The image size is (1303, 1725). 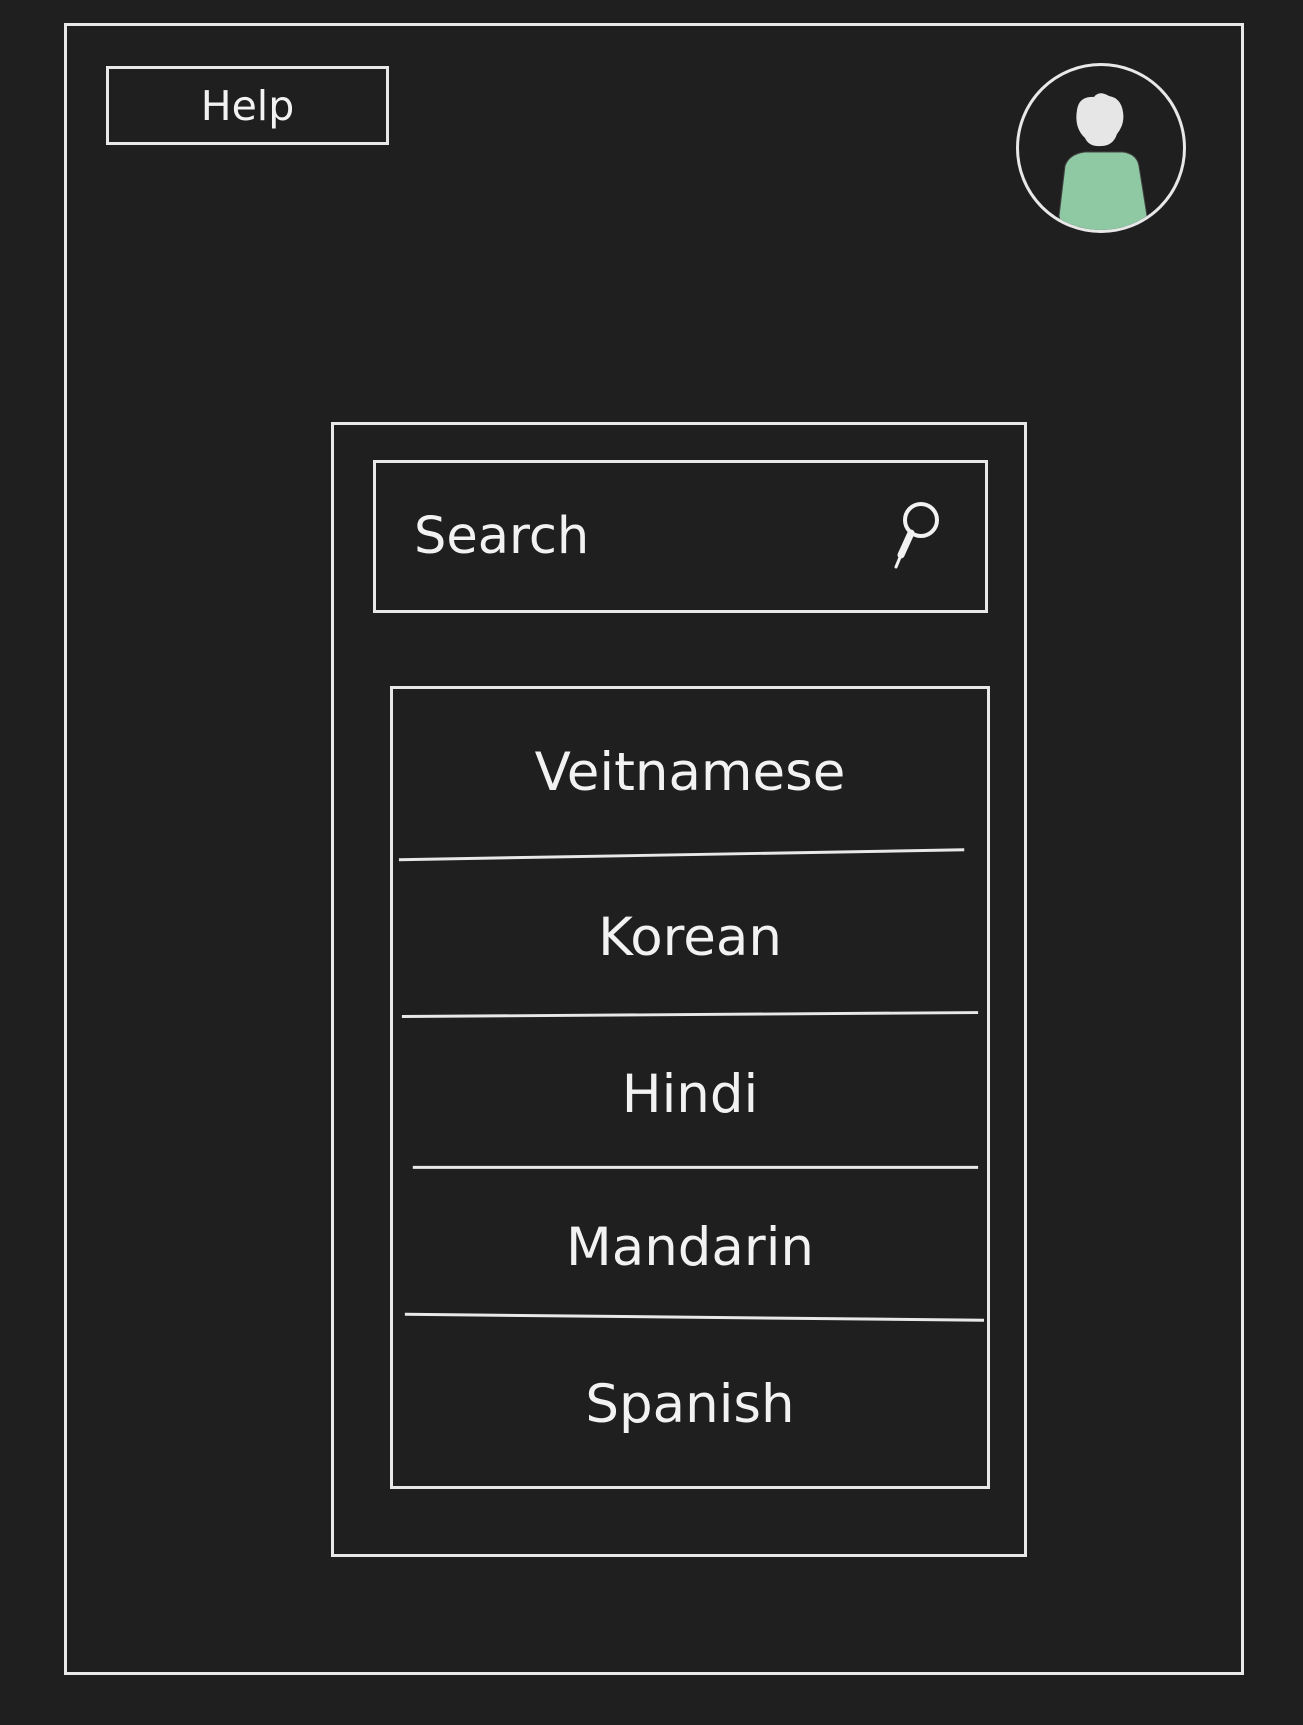 I want to click on list-item-label: Korean, so click(x=690, y=937).